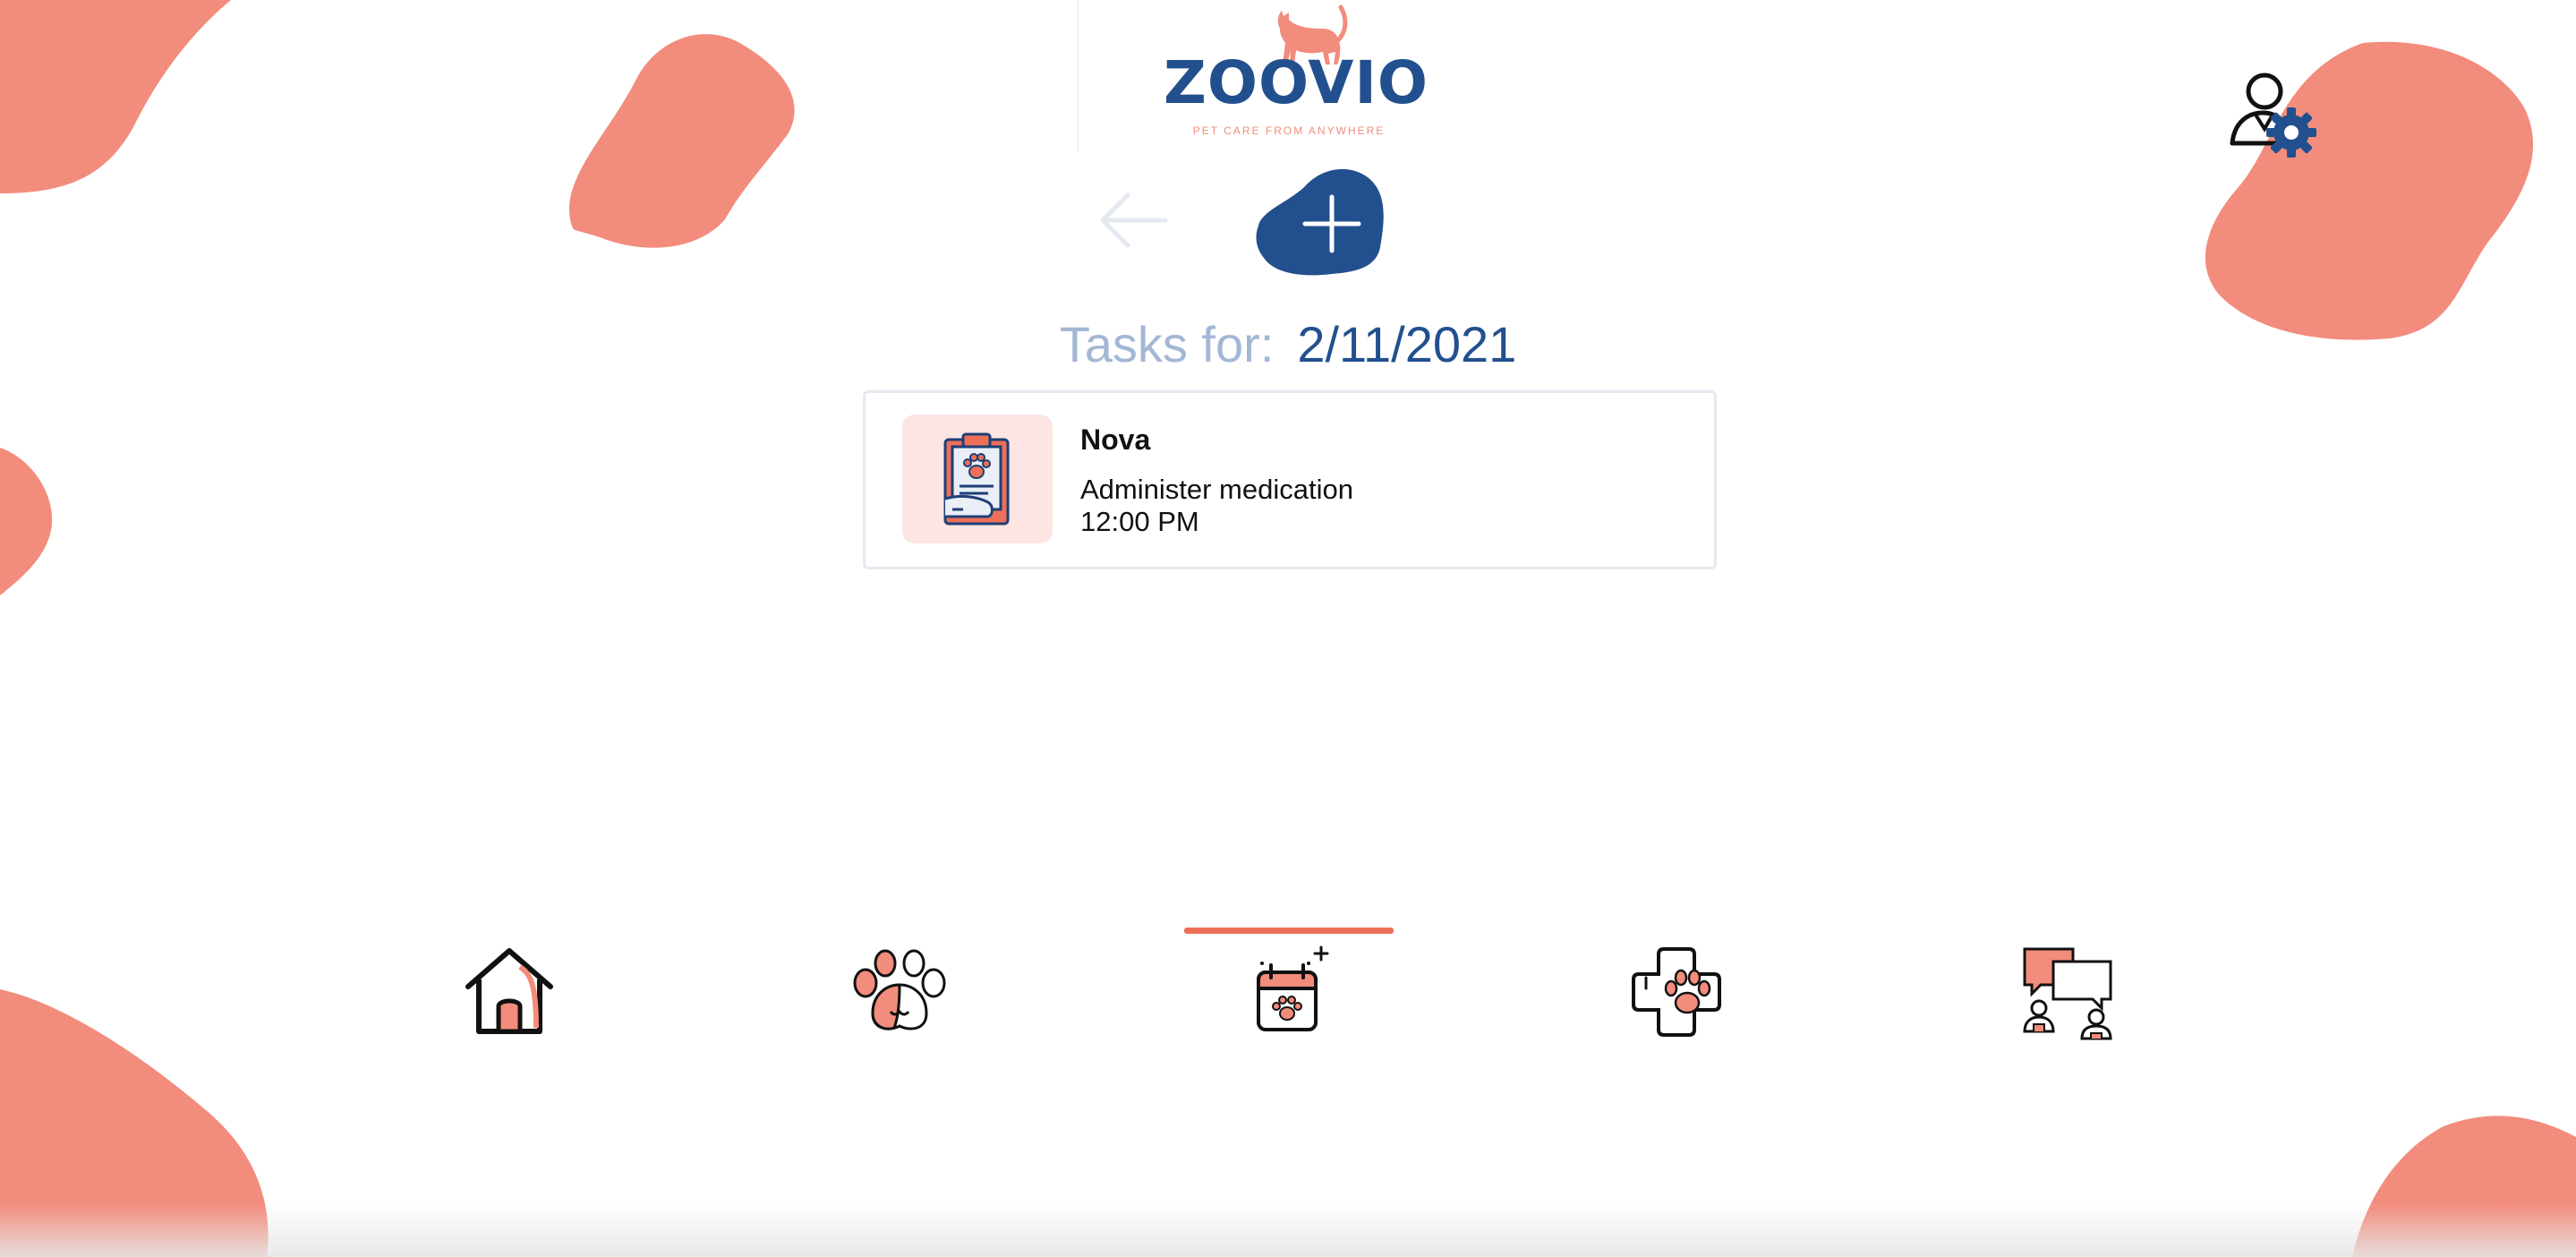  I want to click on add-task-button, so click(1321, 224).